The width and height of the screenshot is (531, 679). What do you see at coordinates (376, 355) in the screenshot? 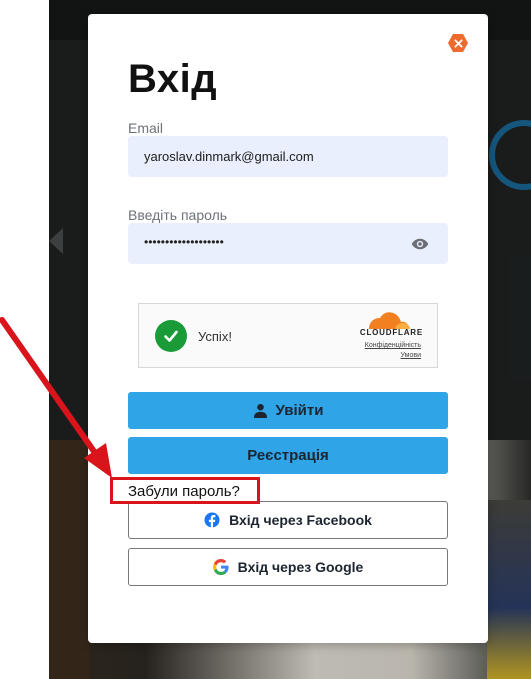
I see `terms-link: Умови` at bounding box center [376, 355].